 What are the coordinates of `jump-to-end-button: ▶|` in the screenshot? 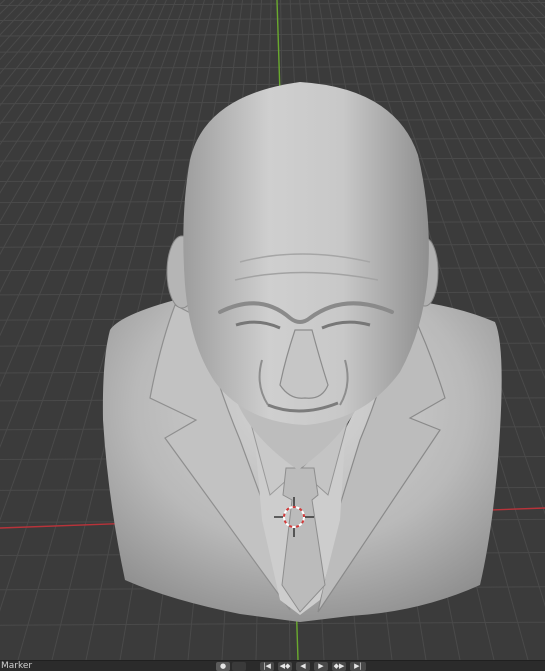 It's located at (358, 666).